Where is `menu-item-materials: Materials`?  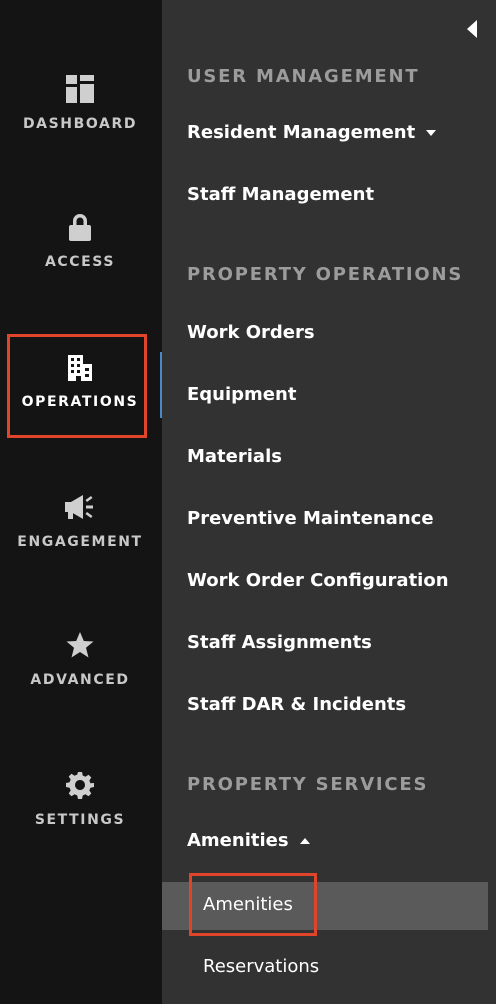
menu-item-materials: Materials is located at coordinates (234, 456).